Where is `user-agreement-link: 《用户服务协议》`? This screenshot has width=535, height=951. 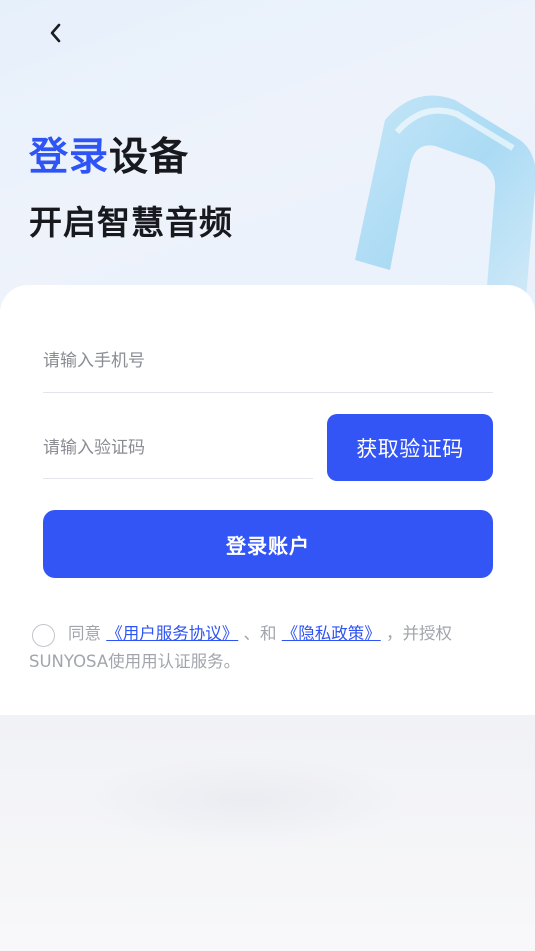
user-agreement-link: 《用户服务协议》 is located at coordinates (172, 633).